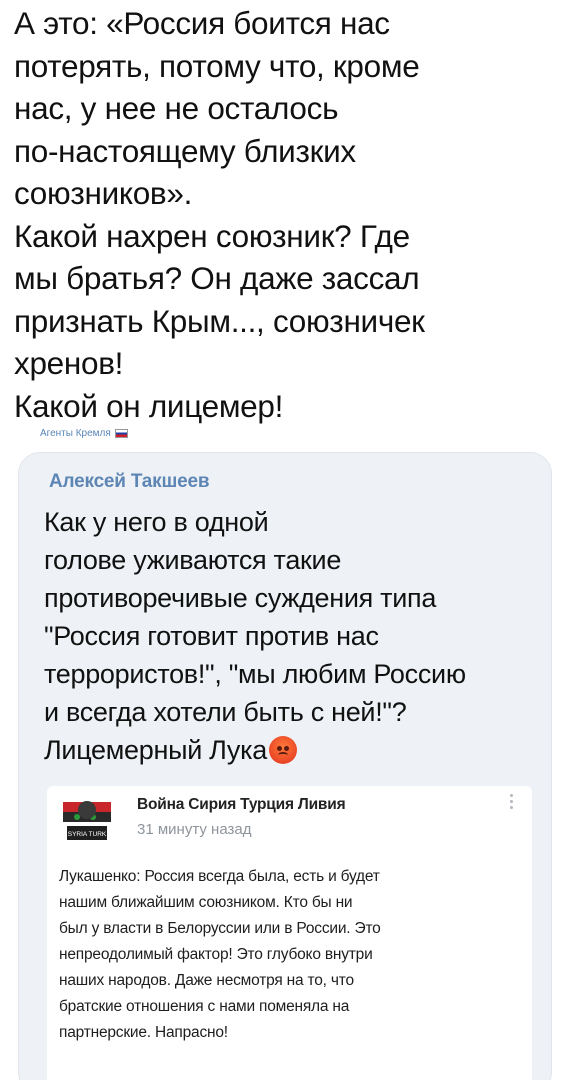 The width and height of the screenshot is (565, 1080). Describe the element at coordinates (241, 805) in the screenshot. I see `group-name: Война Сирия Турция Ливия` at that location.